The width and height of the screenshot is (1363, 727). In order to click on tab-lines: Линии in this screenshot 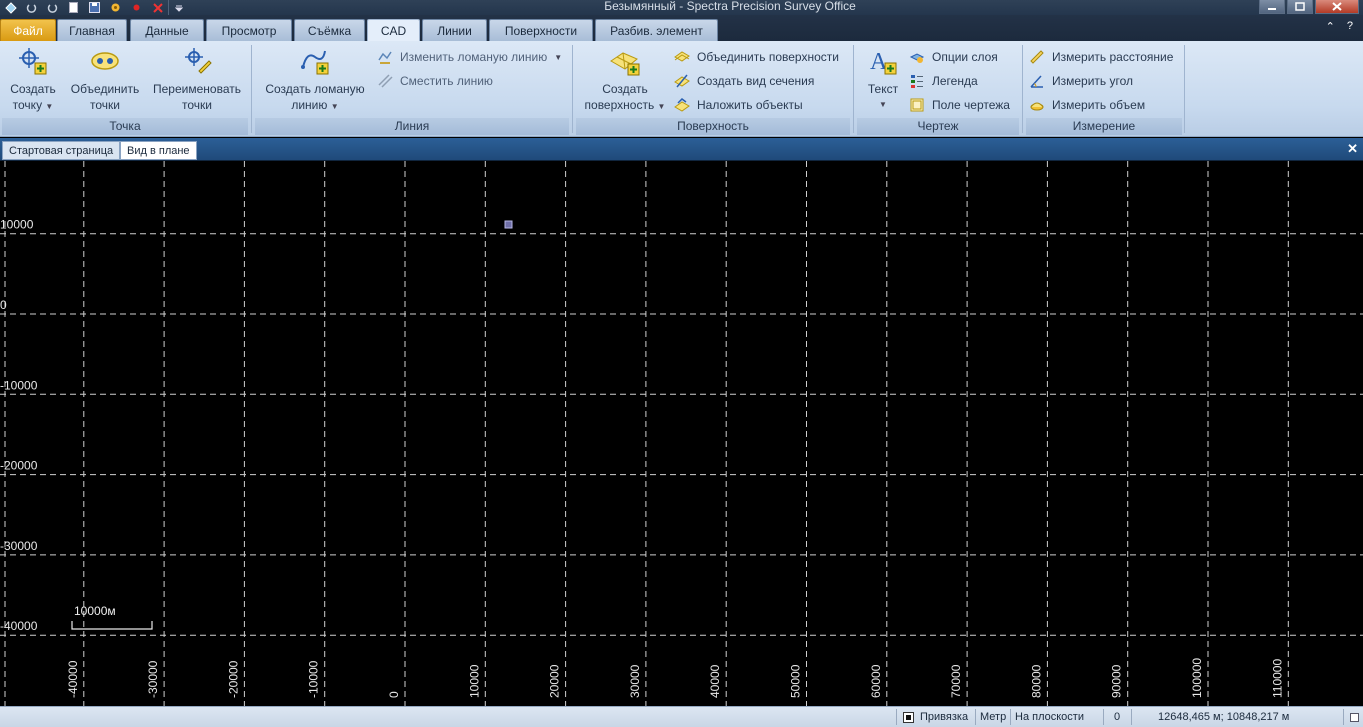, I will do `click(454, 30)`.